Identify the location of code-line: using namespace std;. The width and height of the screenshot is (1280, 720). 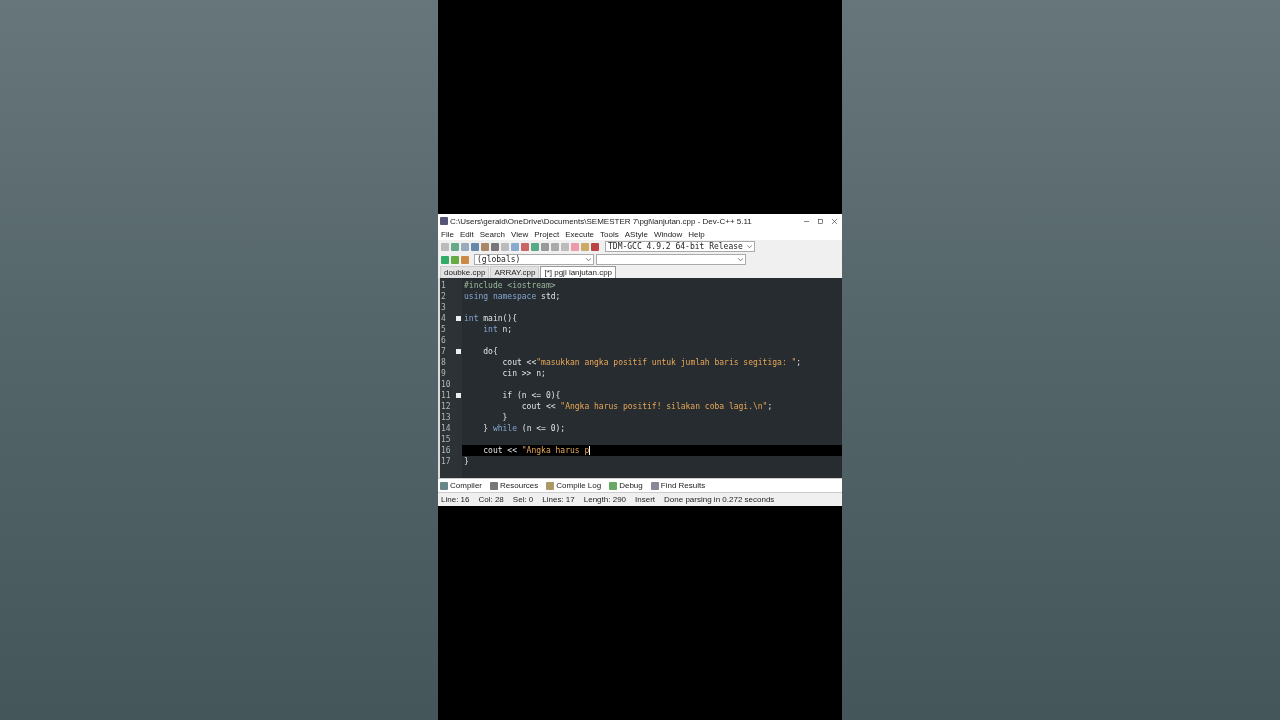
(512, 296).